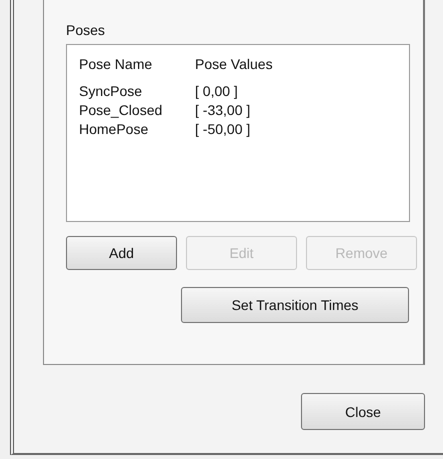 The width and height of the screenshot is (443, 459). What do you see at coordinates (363, 411) in the screenshot?
I see `close-button: Close` at bounding box center [363, 411].